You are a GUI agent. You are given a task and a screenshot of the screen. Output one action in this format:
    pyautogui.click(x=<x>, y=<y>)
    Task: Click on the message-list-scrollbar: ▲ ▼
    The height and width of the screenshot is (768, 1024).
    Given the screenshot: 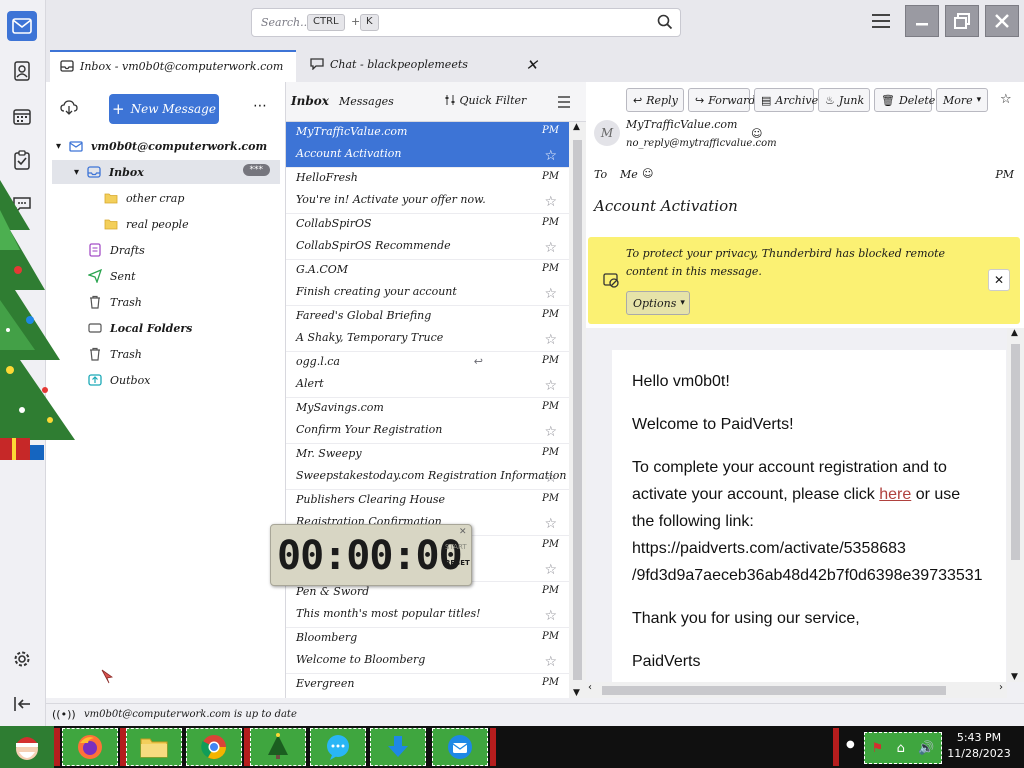 What is the action you would take?
    pyautogui.click(x=577, y=410)
    